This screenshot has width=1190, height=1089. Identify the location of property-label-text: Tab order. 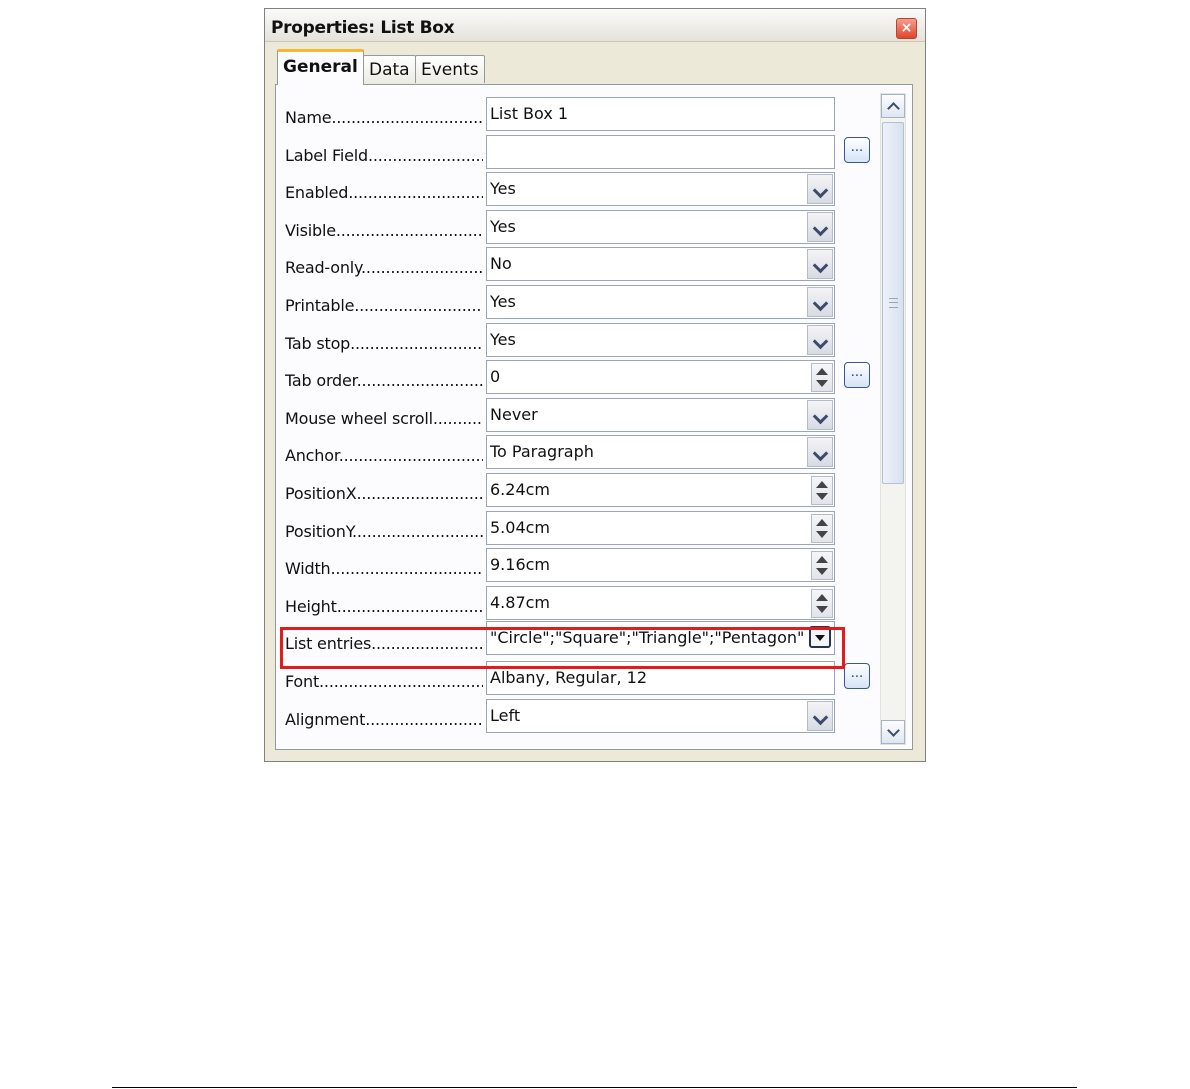
(321, 381).